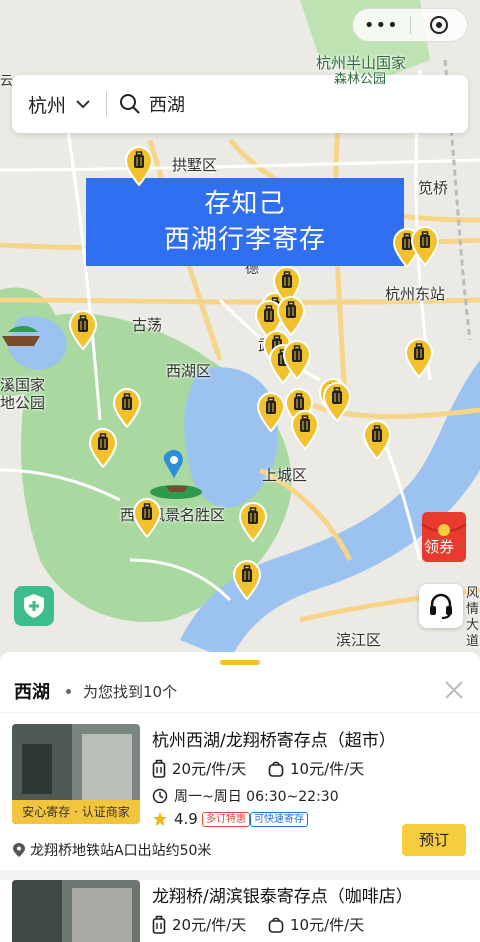  I want to click on map-label-dongzhan: 杭州东站, so click(415, 294).